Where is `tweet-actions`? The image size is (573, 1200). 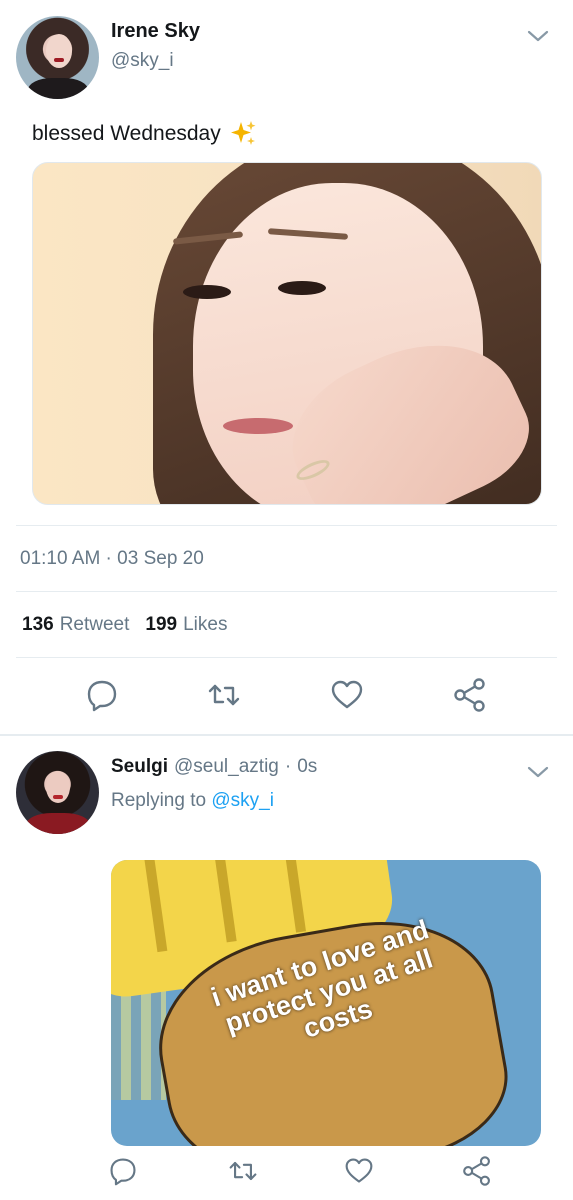 tweet-actions is located at coordinates (286, 698).